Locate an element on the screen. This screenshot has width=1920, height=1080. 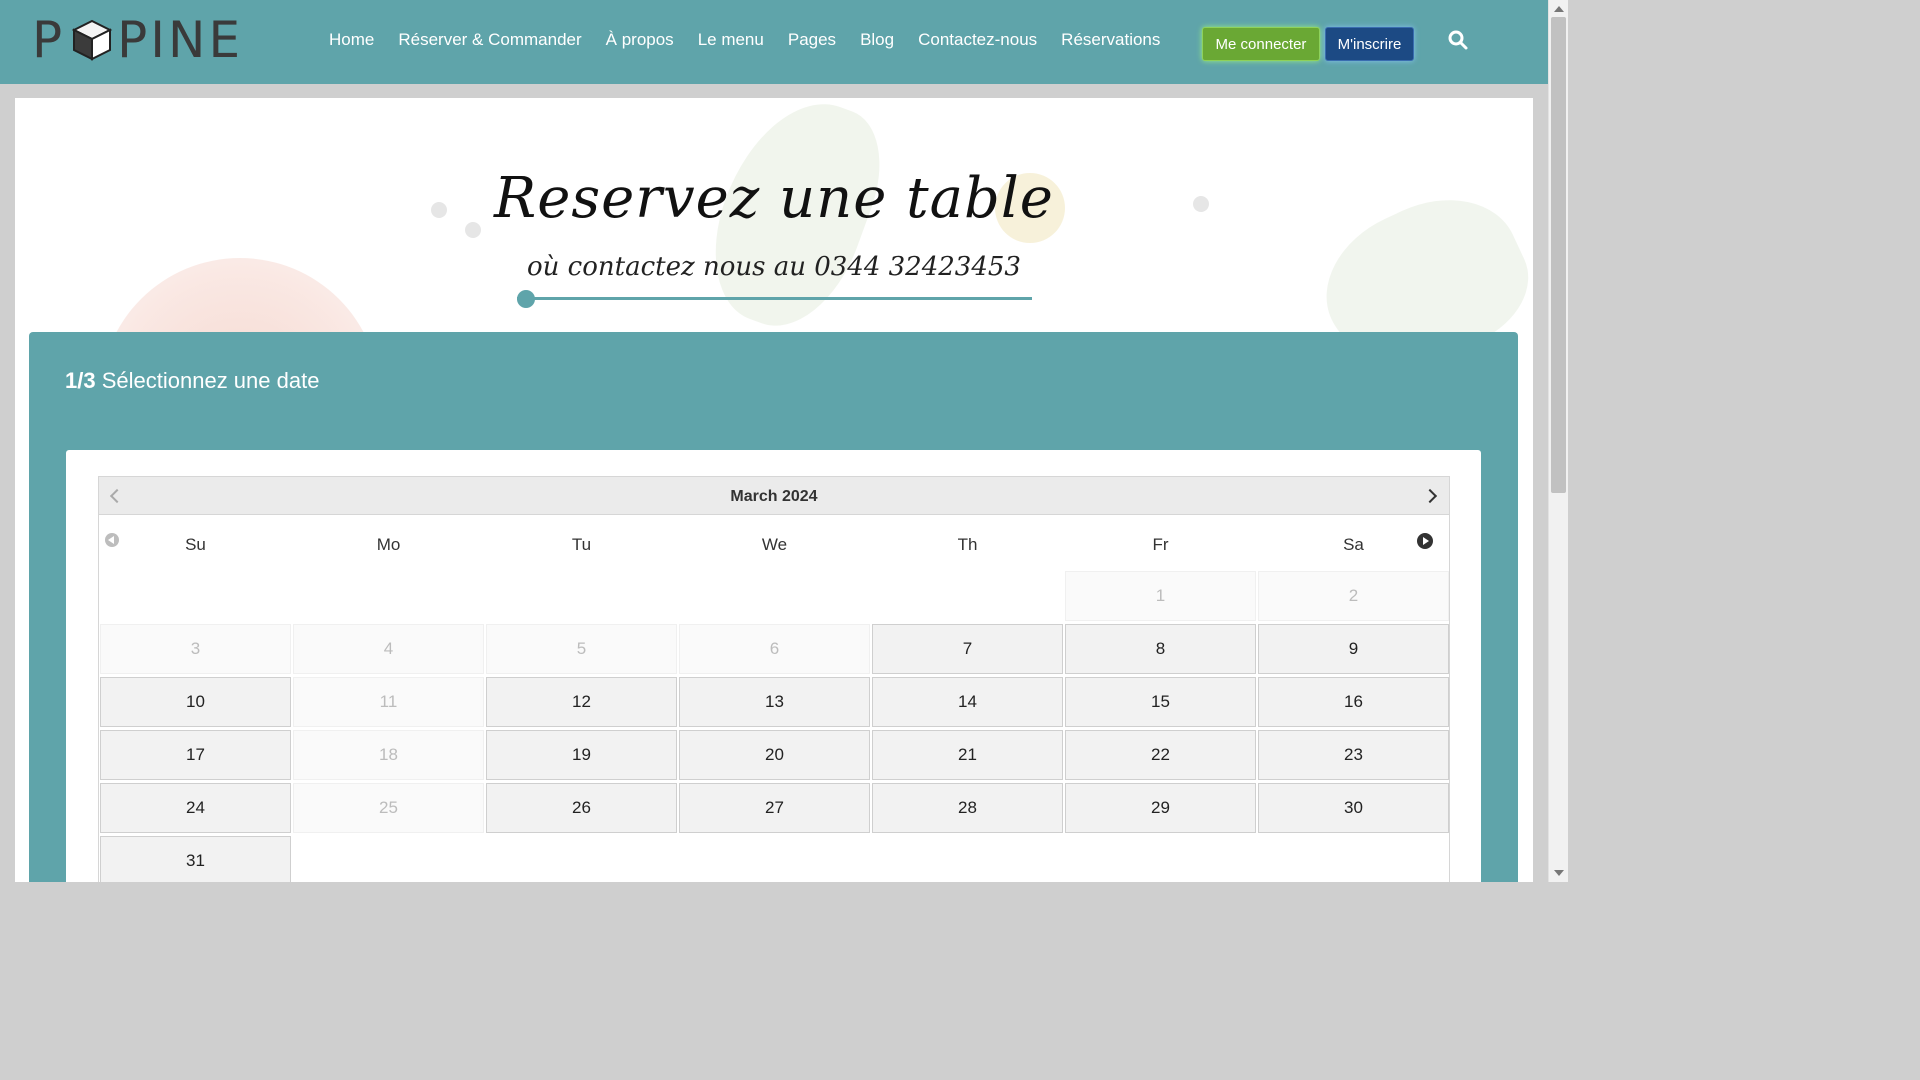
calendar-day-7: 7 is located at coordinates (967, 649).